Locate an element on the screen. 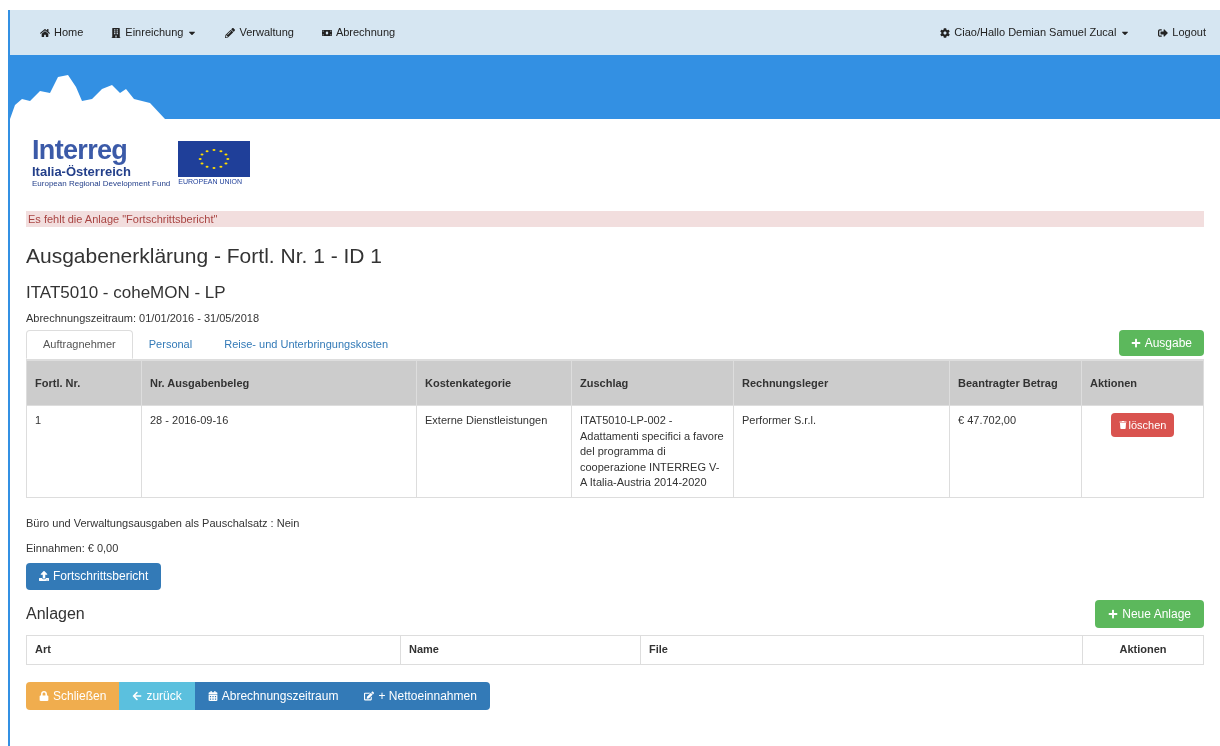  column-header: Name is located at coordinates (520, 649).